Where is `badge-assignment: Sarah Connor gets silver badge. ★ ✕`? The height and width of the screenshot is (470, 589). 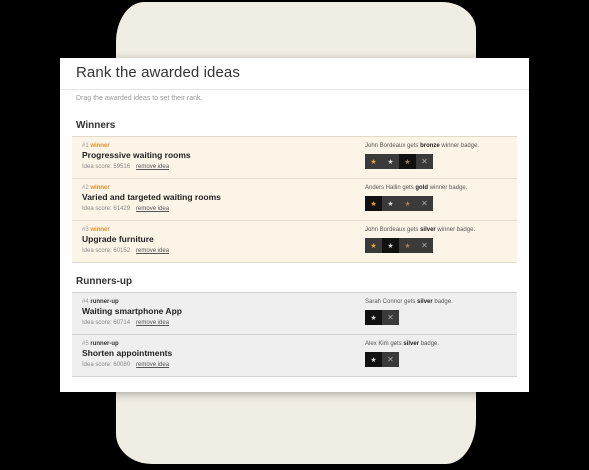
badge-assignment: Sarah Connor gets silver badge. ★ ✕ is located at coordinates (409, 312).